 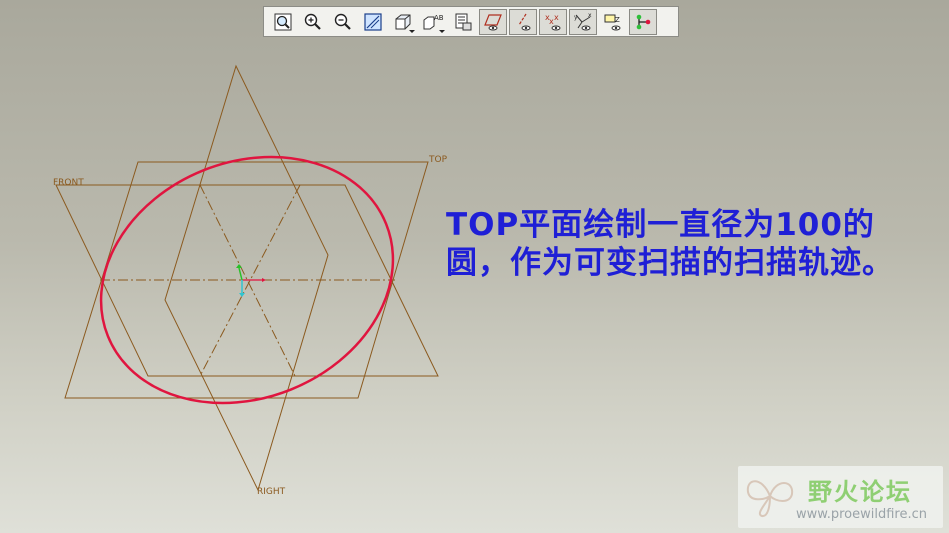 I want to click on repaint-button, so click(x=373, y=22).